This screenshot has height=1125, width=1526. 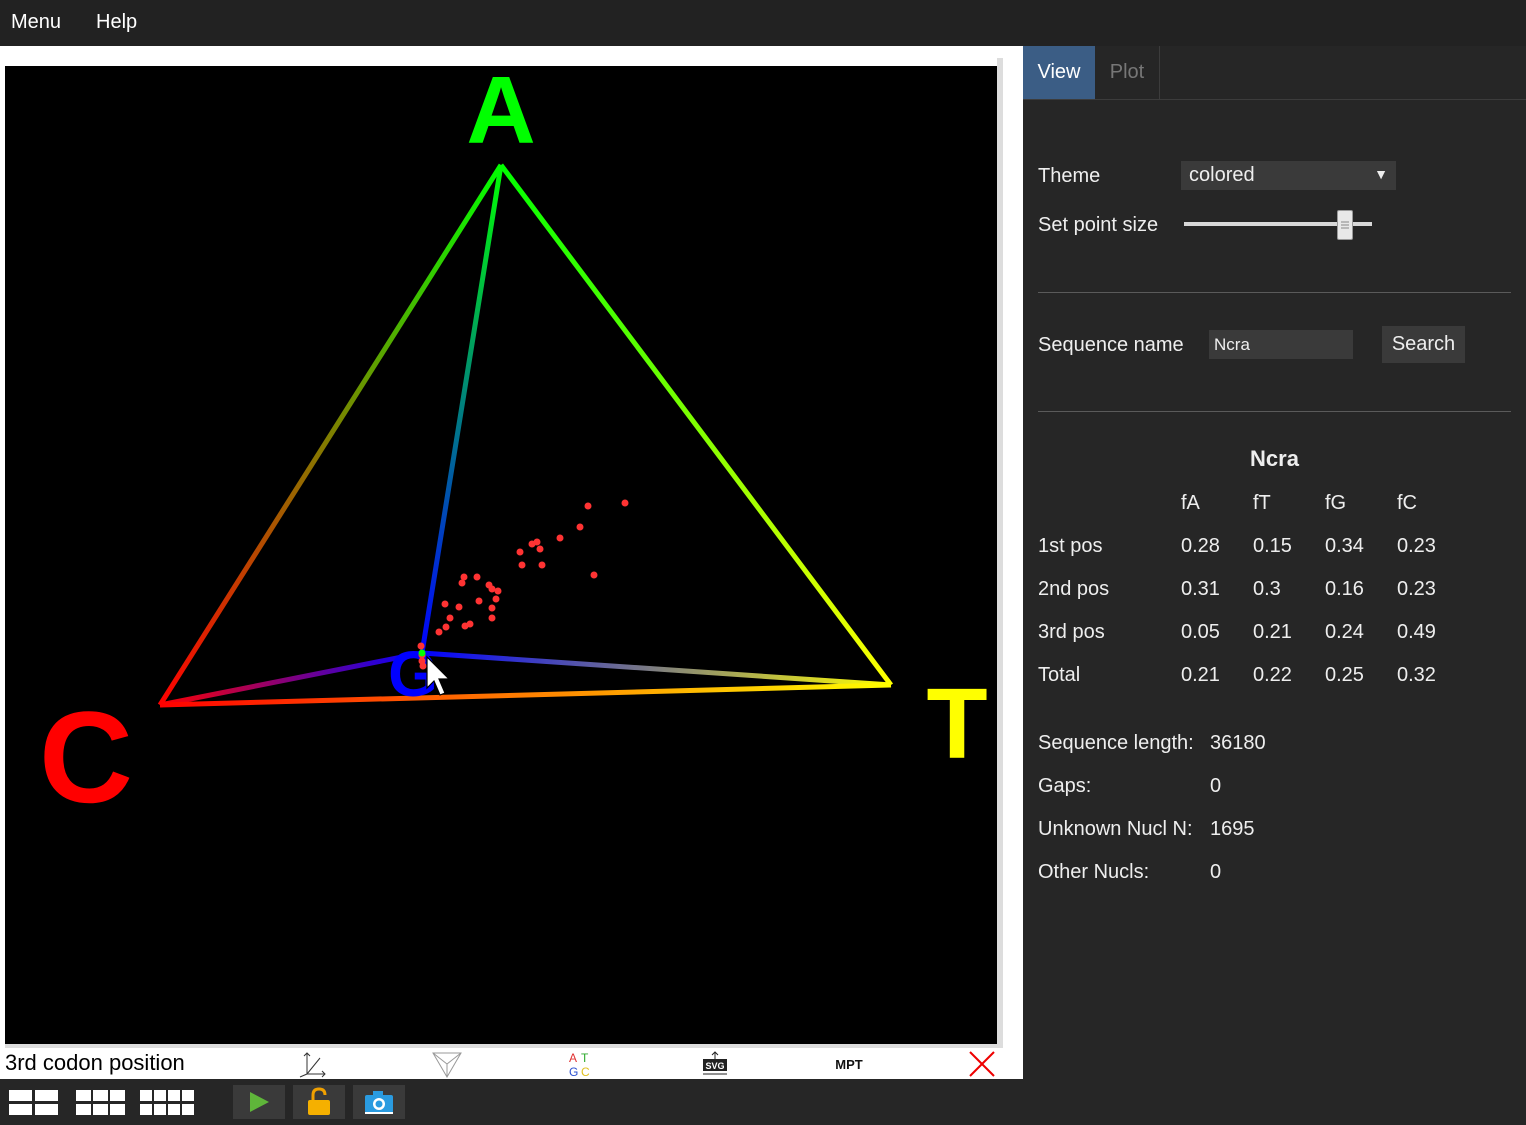 What do you see at coordinates (1262, 503) in the screenshot?
I see `column-header-ft: fT` at bounding box center [1262, 503].